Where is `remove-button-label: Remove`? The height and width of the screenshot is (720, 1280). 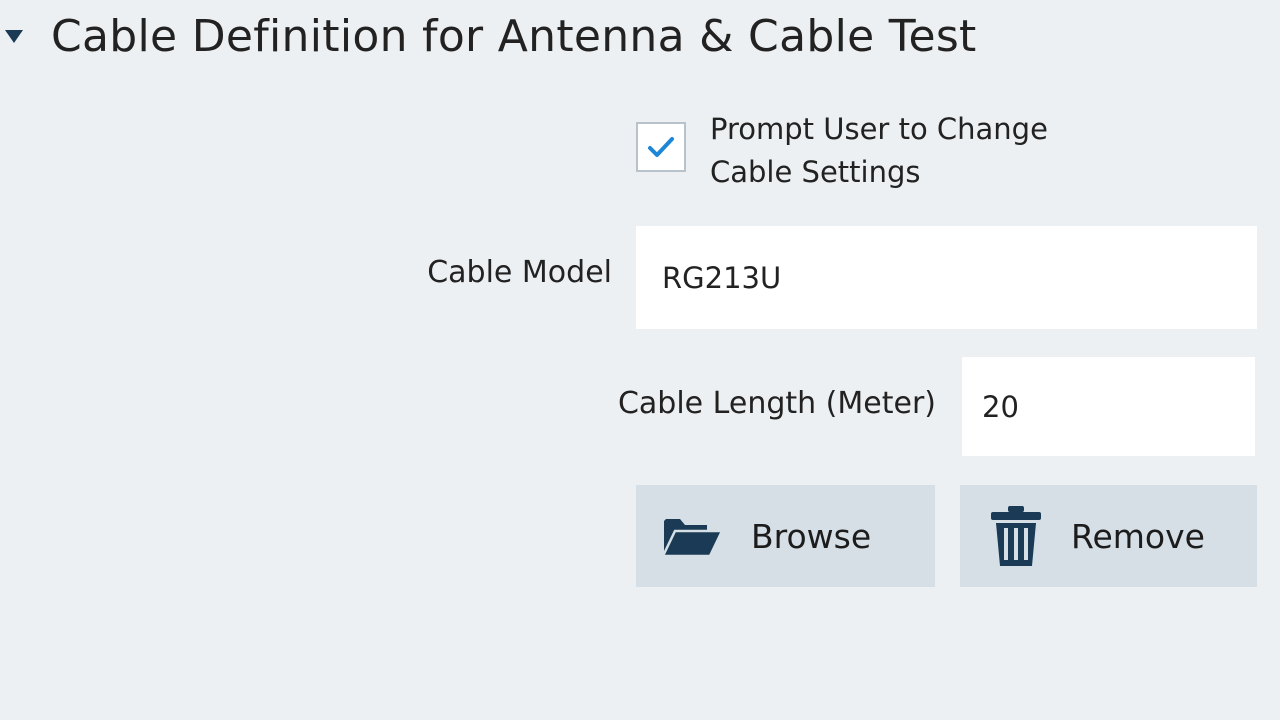
remove-button-label: Remove is located at coordinates (1138, 536).